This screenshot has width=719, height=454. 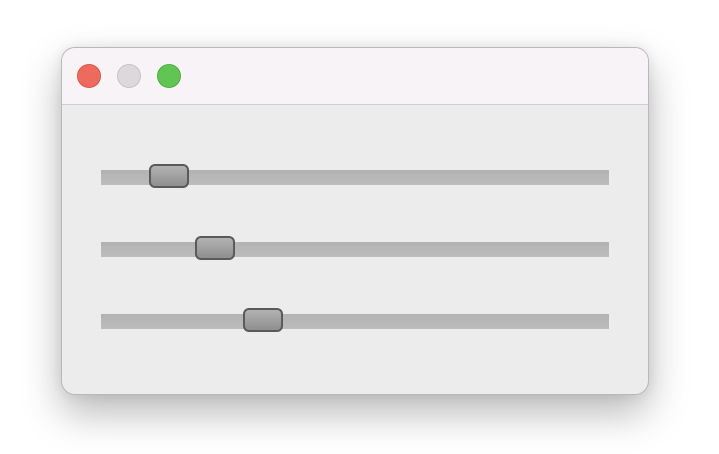 What do you see at coordinates (129, 76) in the screenshot?
I see `minimize-button` at bounding box center [129, 76].